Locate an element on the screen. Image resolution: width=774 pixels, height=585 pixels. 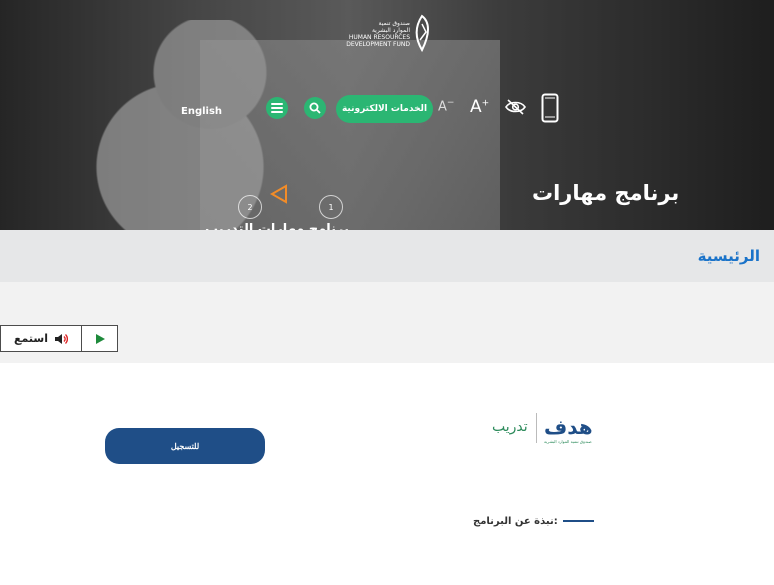
breadcrumb-home-link: الرئيسية is located at coordinates (729, 256).